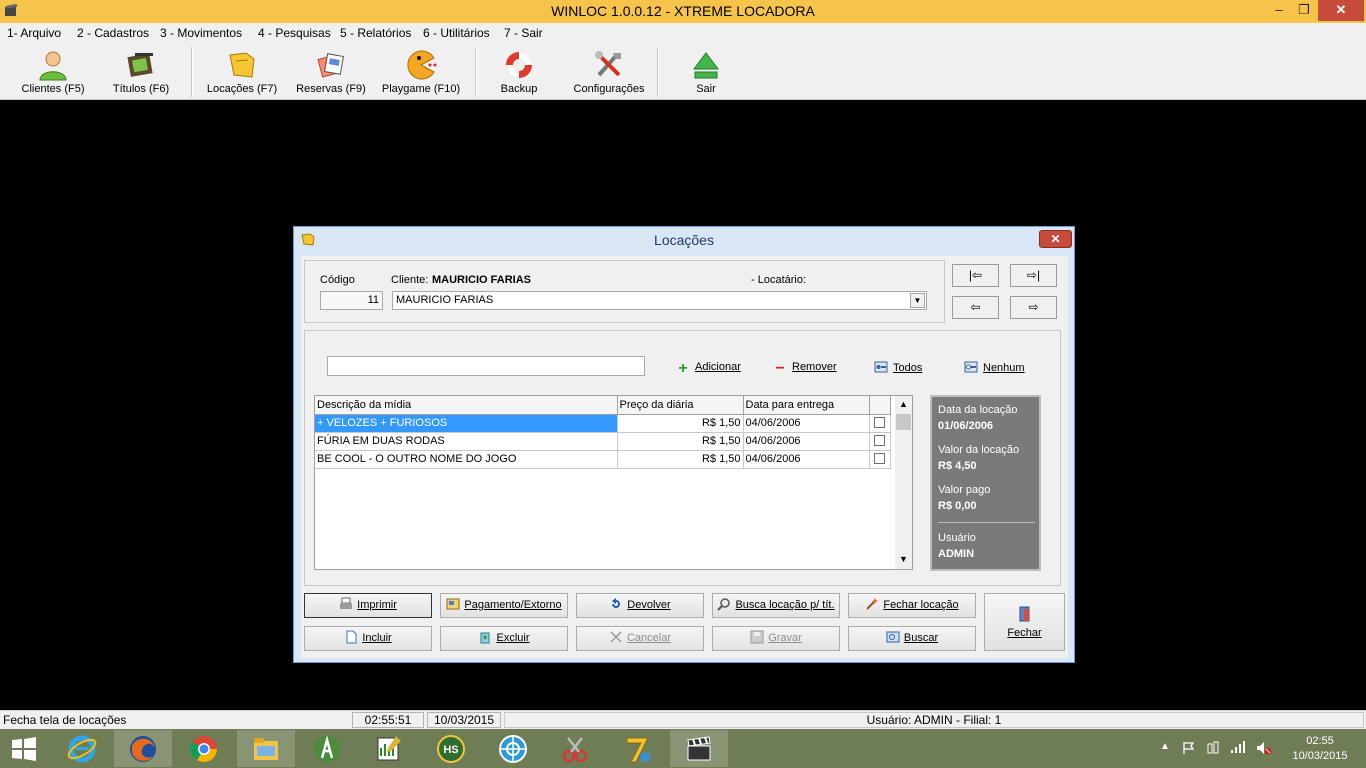 The width and height of the screenshot is (1366, 768). What do you see at coordinates (34, 33) in the screenshot?
I see `menu-arquivo: 1- Arquivo` at bounding box center [34, 33].